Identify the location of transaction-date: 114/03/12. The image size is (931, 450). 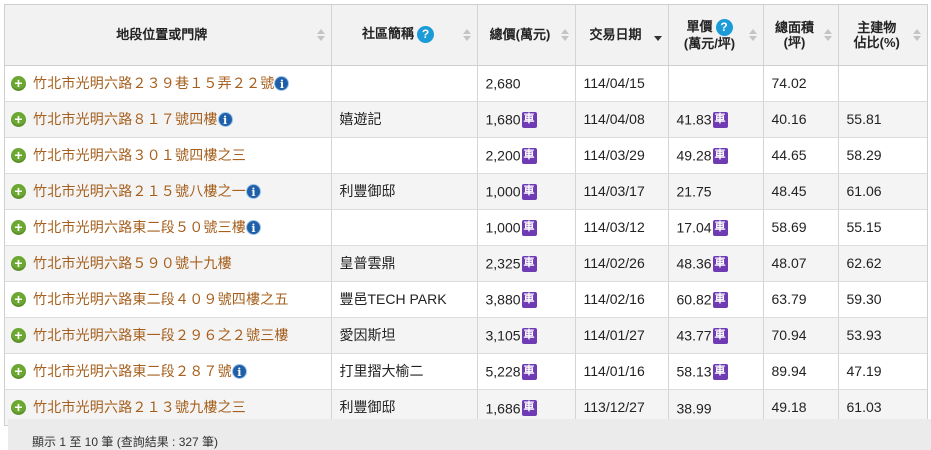
(614, 227).